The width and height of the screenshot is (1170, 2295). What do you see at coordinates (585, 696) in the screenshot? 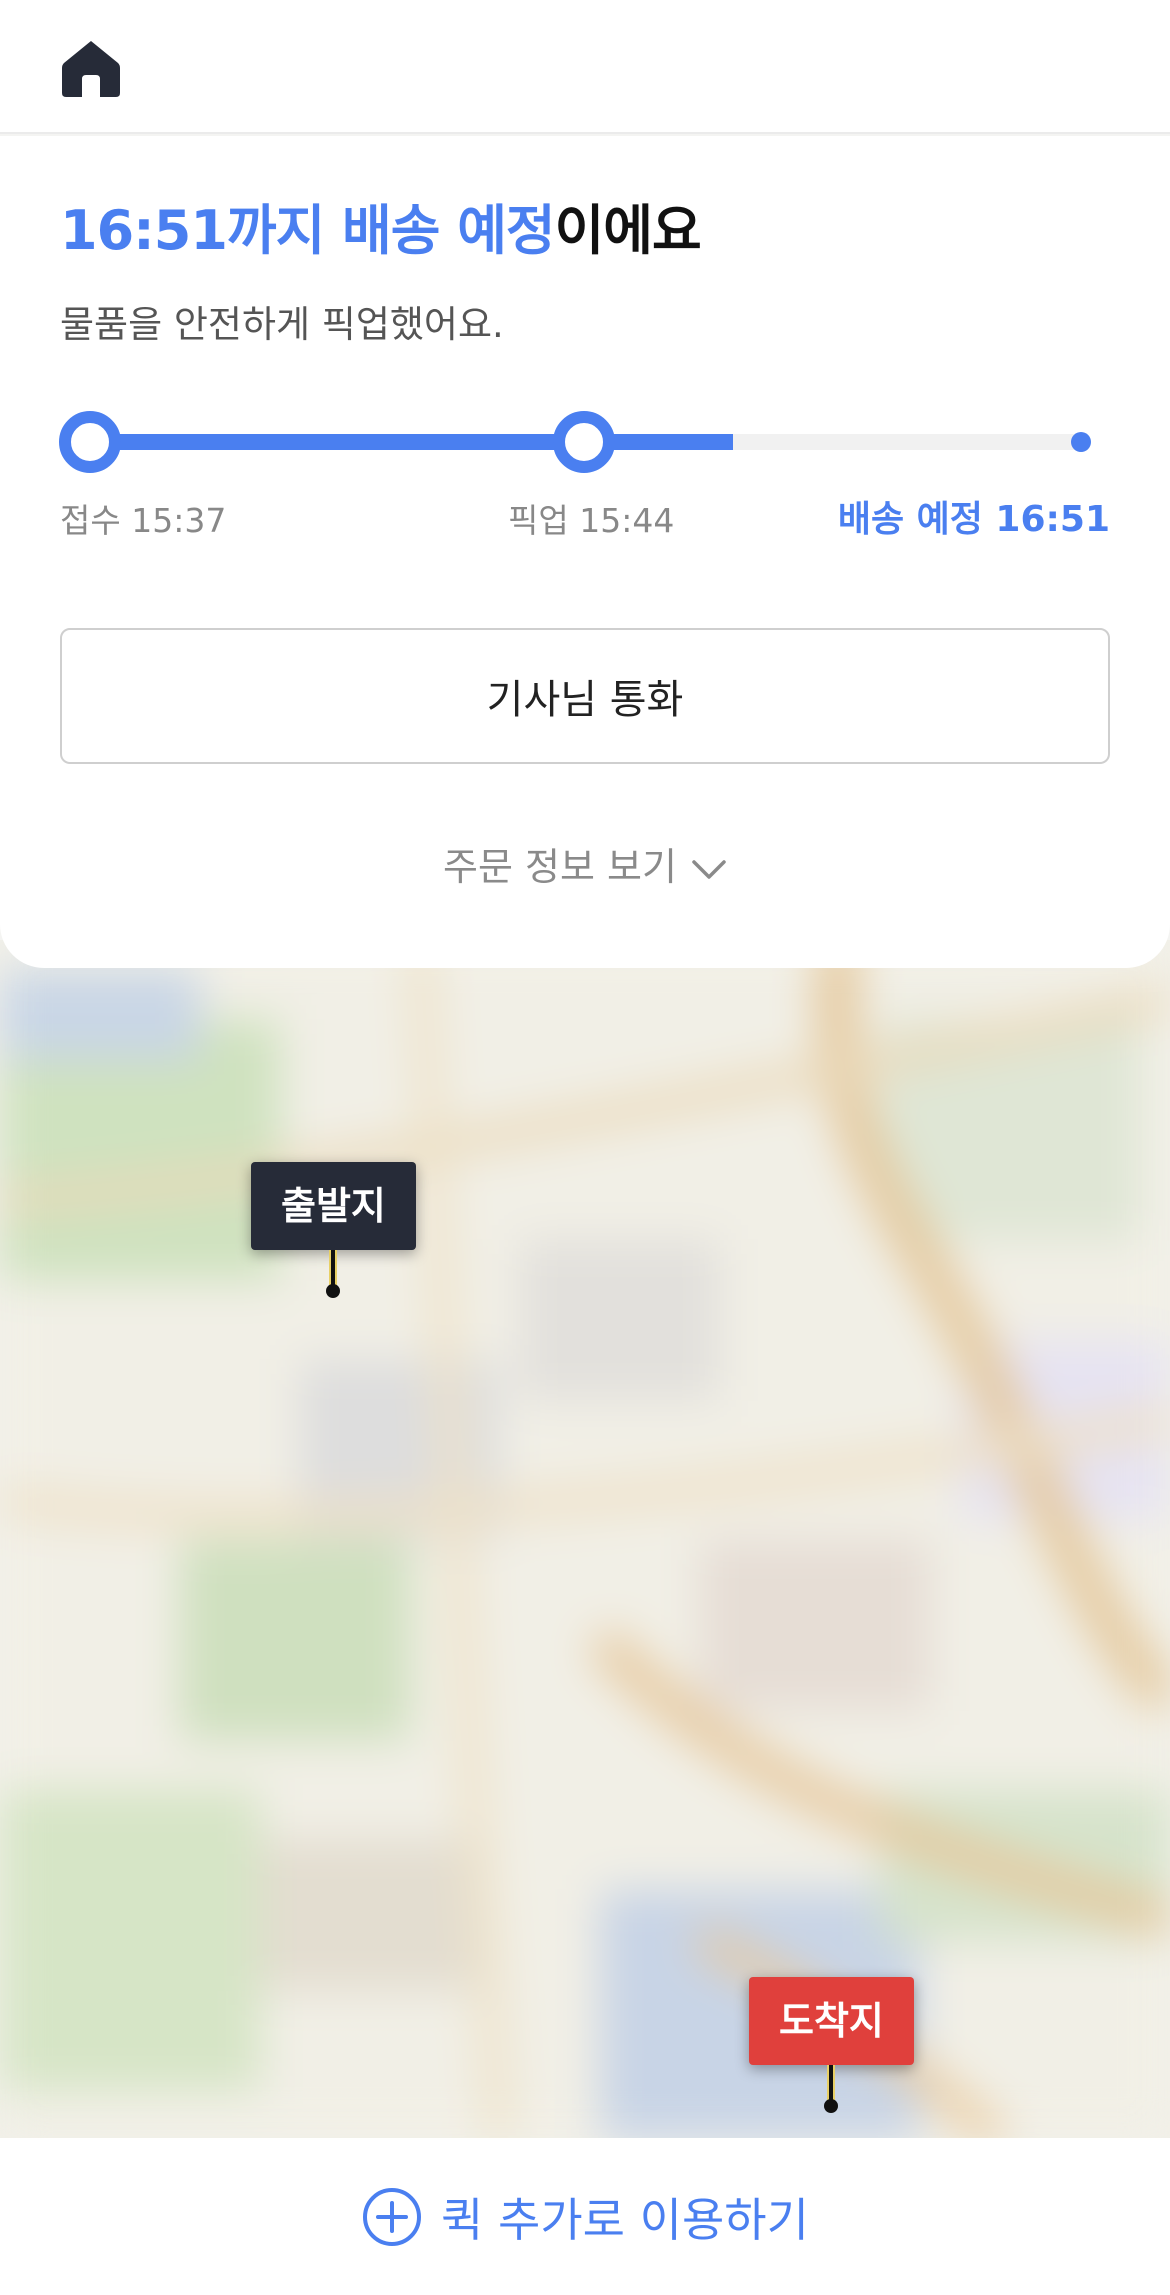
I see `call-driver-button: 기사님 통화` at bounding box center [585, 696].